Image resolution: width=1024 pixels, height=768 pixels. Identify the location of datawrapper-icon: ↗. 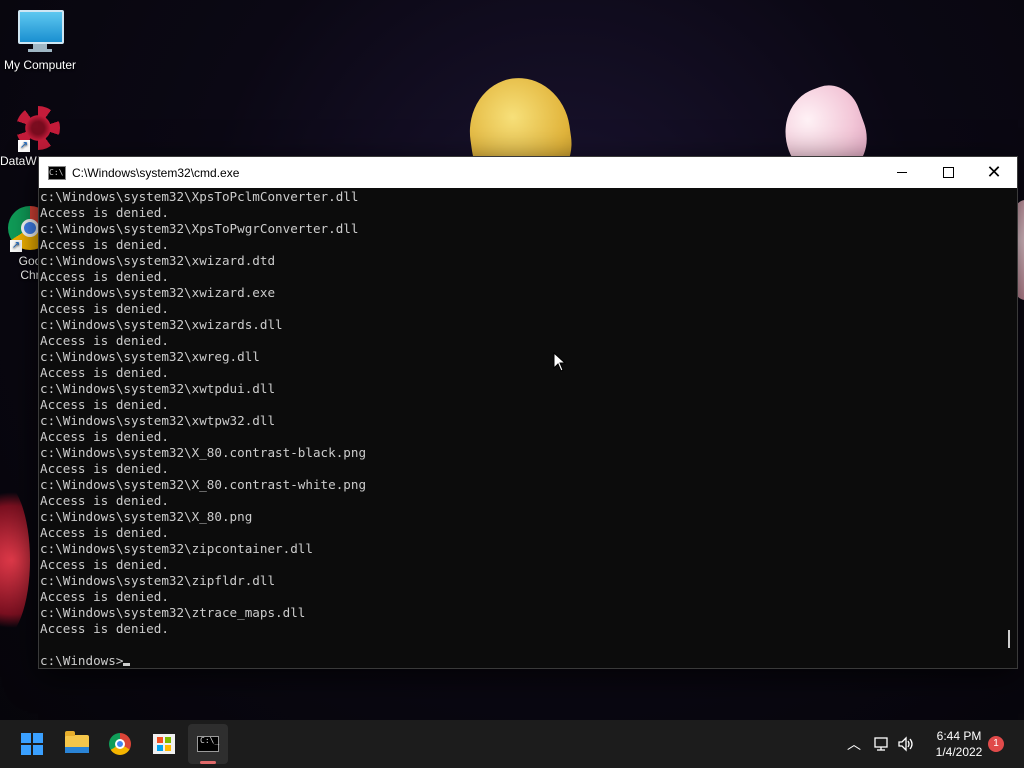
(38, 129).